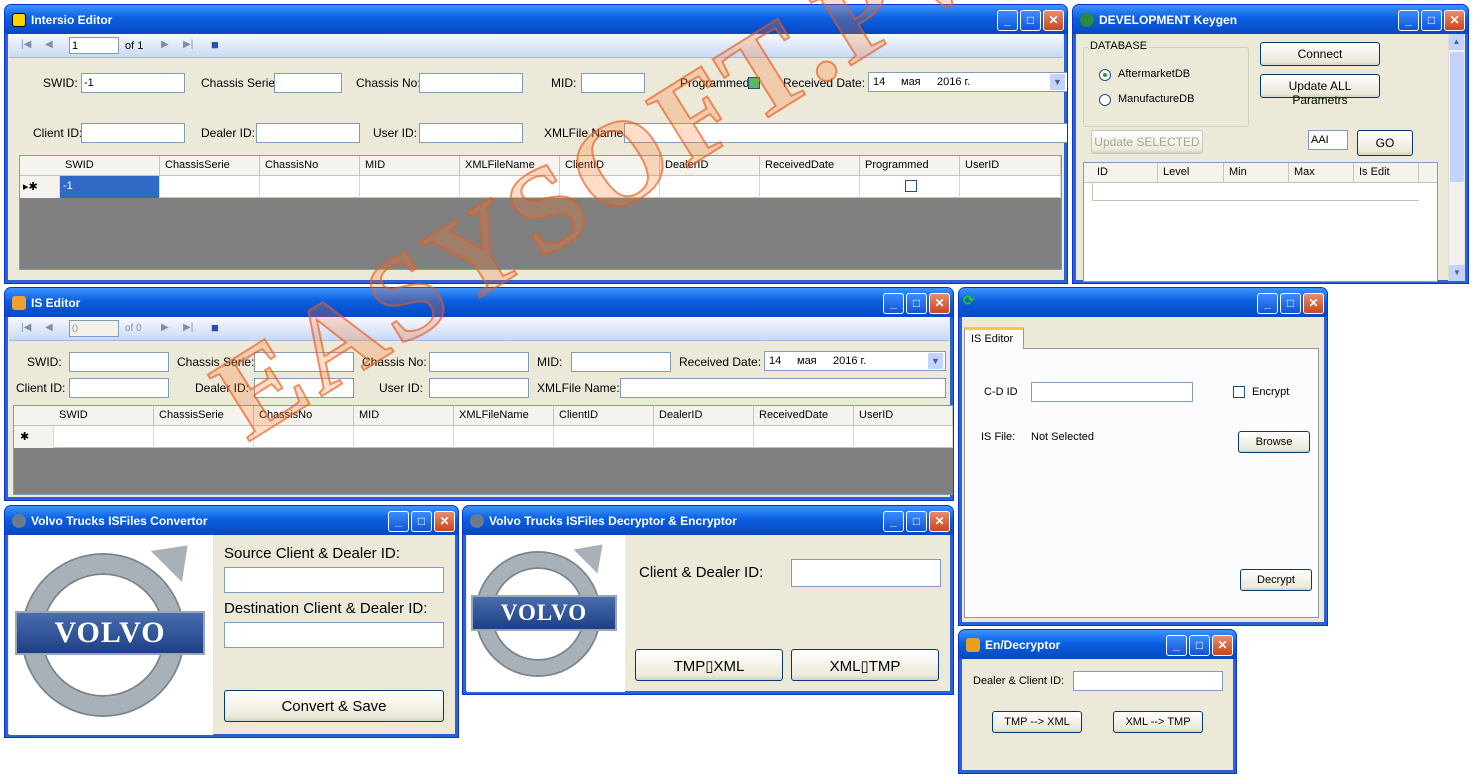  What do you see at coordinates (1276, 580) in the screenshot?
I see `decrypt-button: Decrypt` at bounding box center [1276, 580].